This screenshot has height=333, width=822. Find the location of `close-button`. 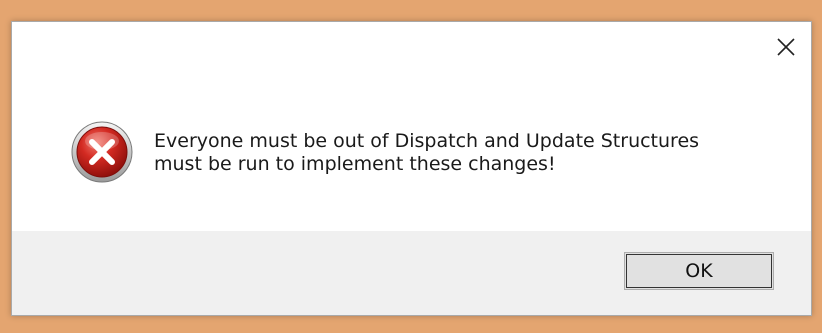

close-button is located at coordinates (786, 47).